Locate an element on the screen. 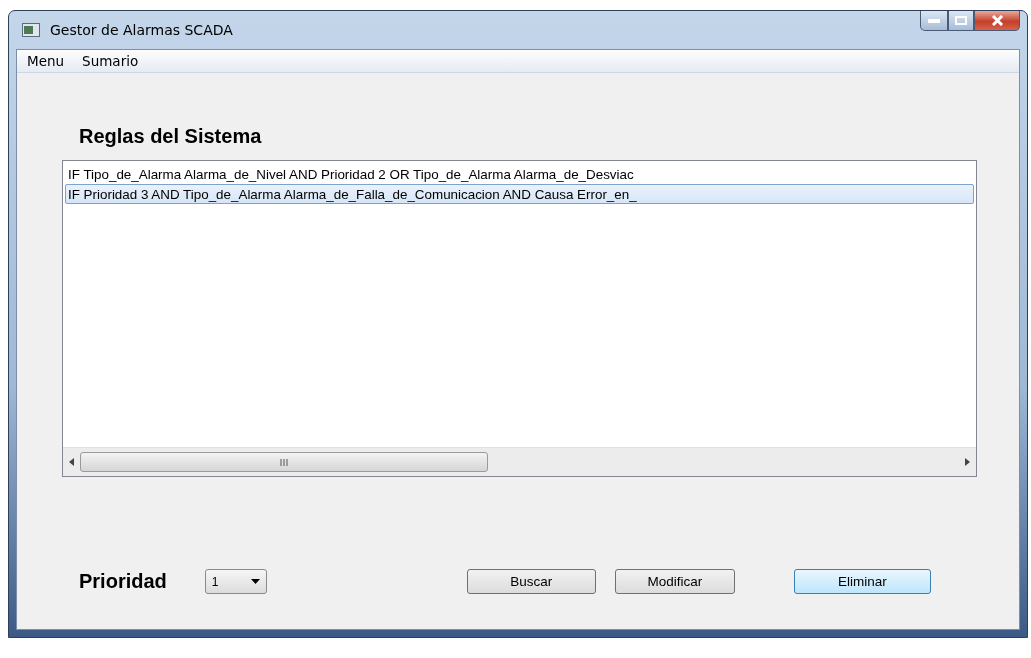  close-icon is located at coordinates (997, 20).